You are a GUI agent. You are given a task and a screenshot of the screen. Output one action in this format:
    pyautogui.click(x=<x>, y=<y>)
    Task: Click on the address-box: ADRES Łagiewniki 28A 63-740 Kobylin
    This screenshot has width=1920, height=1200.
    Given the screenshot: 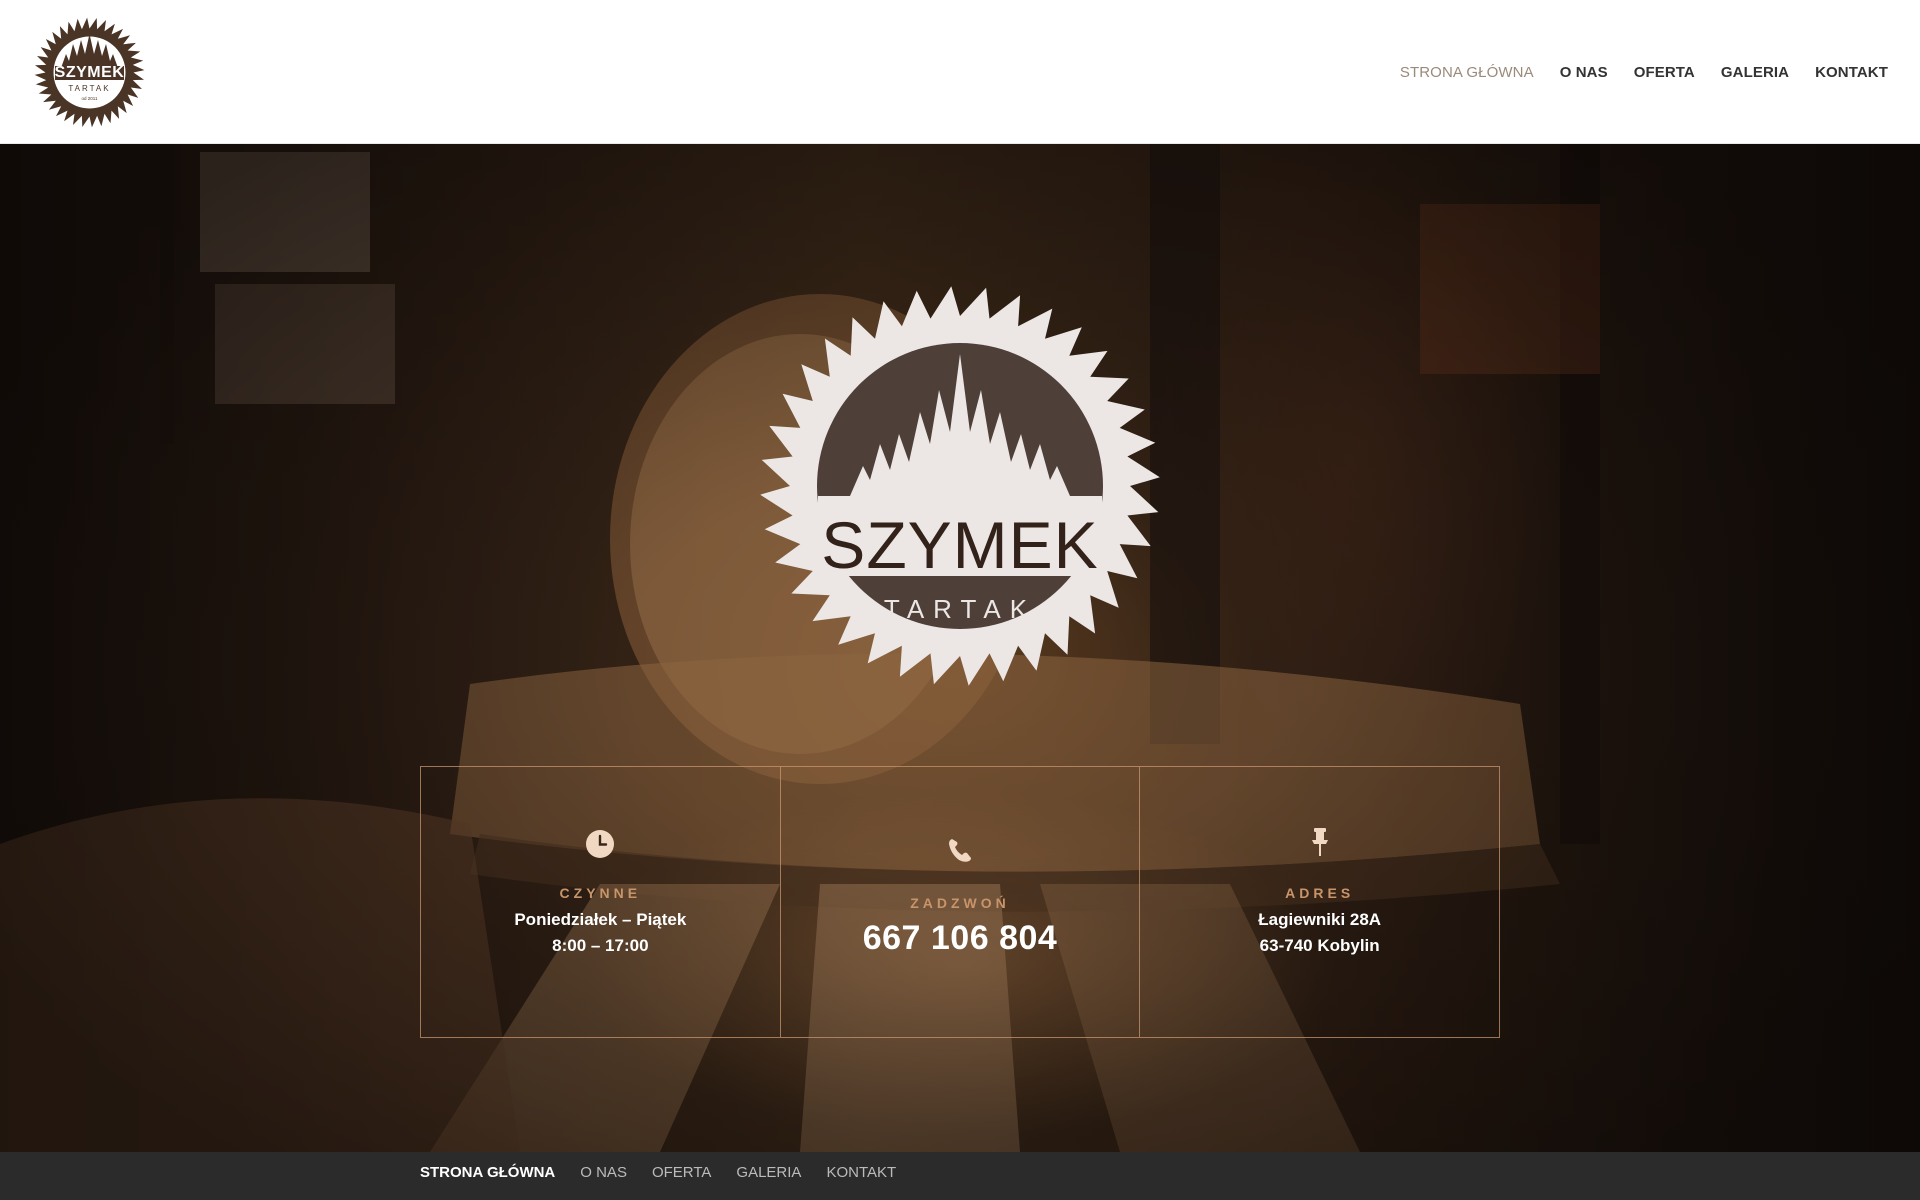 What is the action you would take?
    pyautogui.click(x=1319, y=902)
    